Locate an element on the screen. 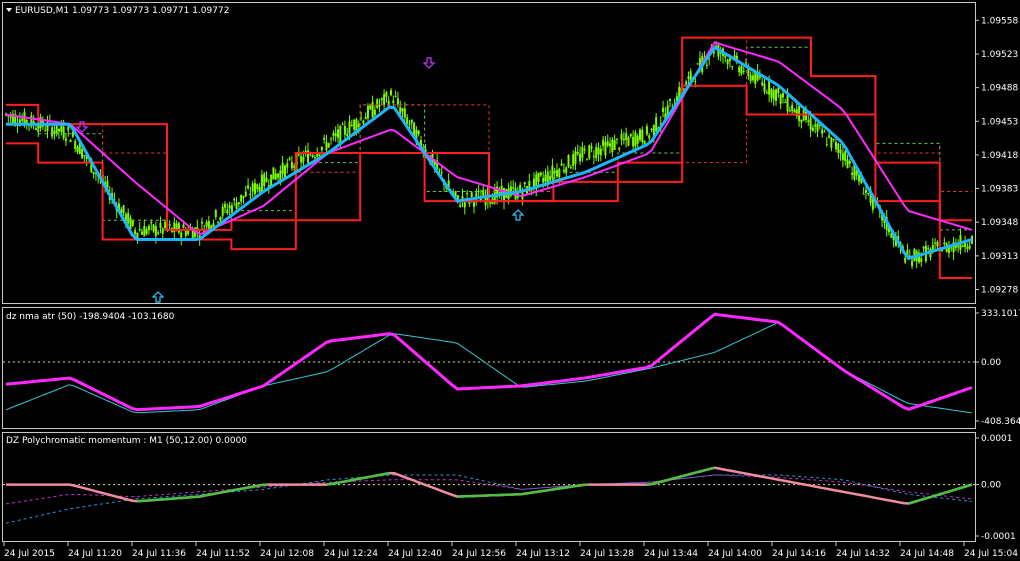 This screenshot has width=1020, height=561. atr-axis-tick-label: -408.3648 is located at coordinates (1000, 422).